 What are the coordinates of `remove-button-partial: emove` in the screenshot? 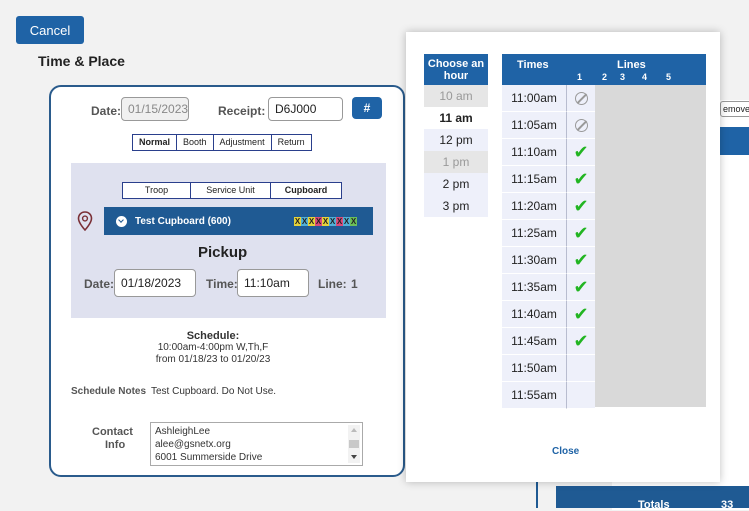 It's located at (734, 109).